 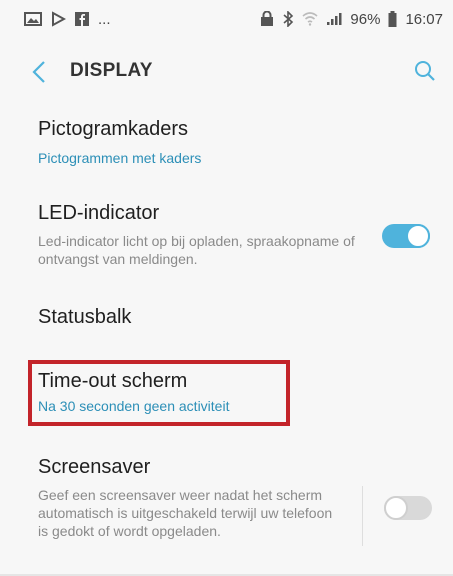 I want to click on setting-title: LED-indicator, so click(x=99, y=213).